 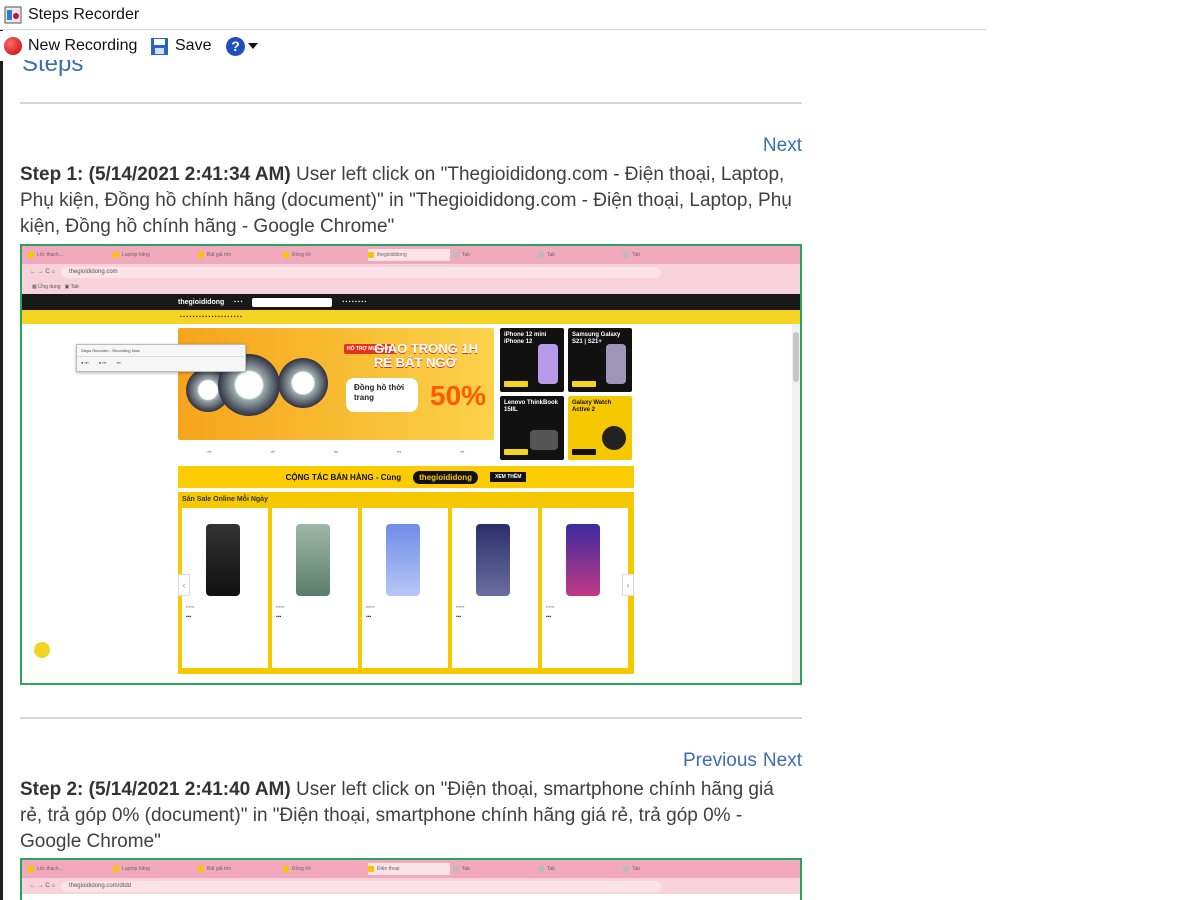 What do you see at coordinates (415, 362) in the screenshot?
I see `banner-line2: RẺ BẤT NGỜ` at bounding box center [415, 362].